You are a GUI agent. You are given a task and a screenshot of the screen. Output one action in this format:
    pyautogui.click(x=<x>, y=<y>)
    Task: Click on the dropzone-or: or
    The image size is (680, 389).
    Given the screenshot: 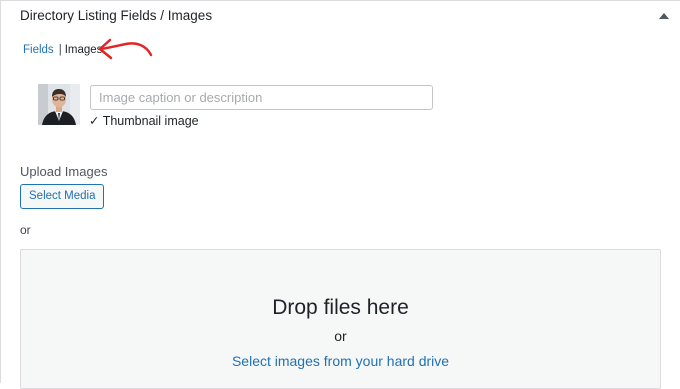 What is the action you would take?
    pyautogui.click(x=340, y=336)
    